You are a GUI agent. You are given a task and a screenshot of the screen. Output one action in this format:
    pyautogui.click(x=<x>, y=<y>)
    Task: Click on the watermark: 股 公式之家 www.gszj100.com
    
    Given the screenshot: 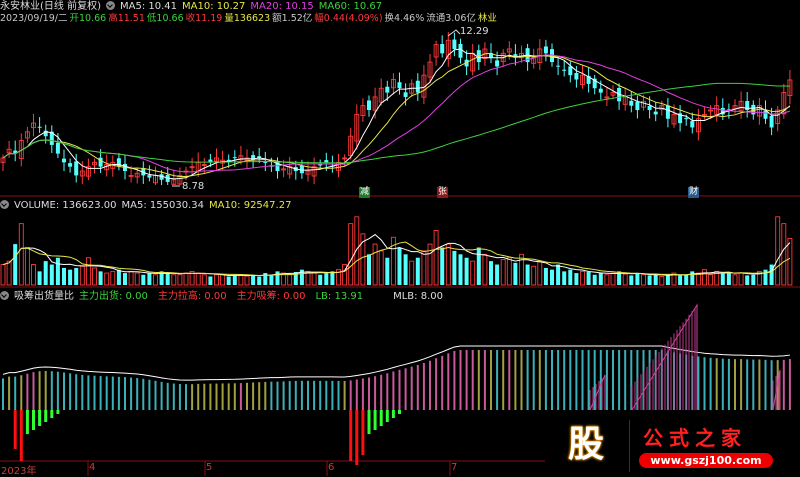 What is the action you would take?
    pyautogui.click(x=675, y=446)
    